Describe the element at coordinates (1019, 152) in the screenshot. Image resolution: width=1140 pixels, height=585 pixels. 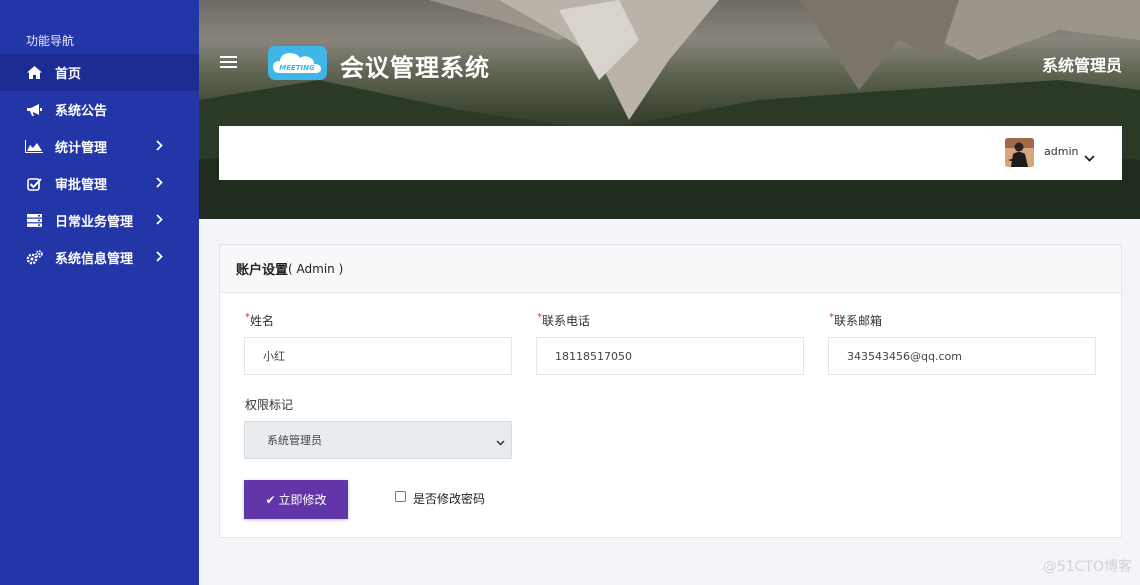
I see `avatar` at that location.